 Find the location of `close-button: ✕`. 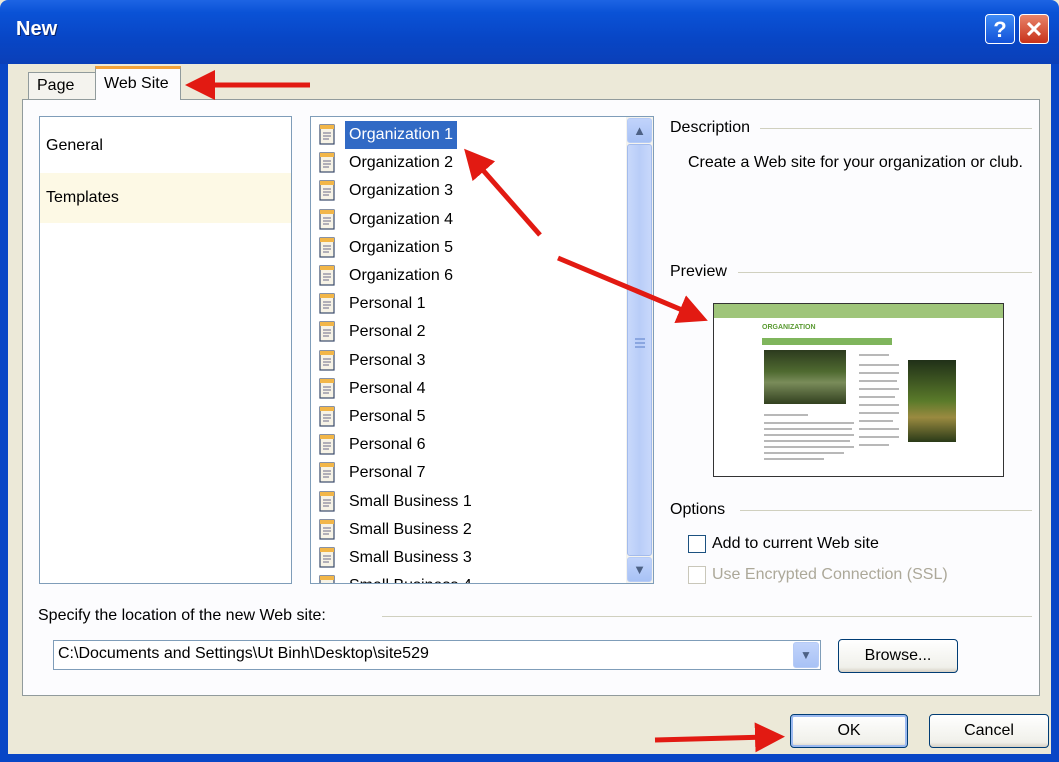

close-button: ✕ is located at coordinates (1034, 29).